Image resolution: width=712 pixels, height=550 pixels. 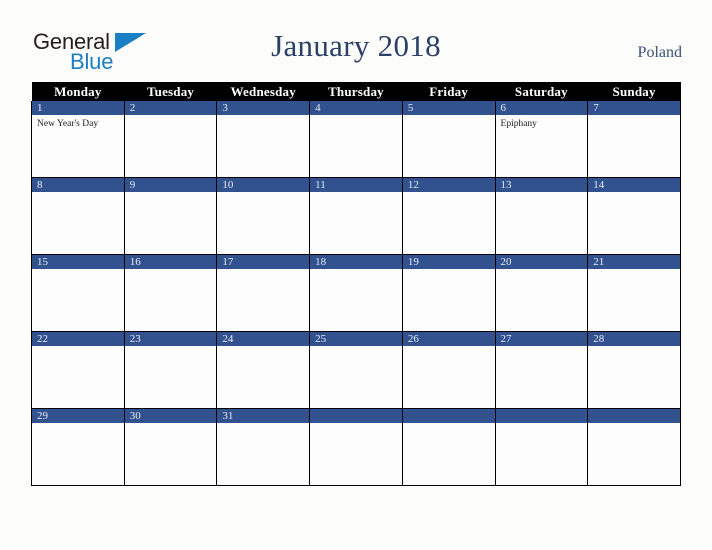 I want to click on event-label: Epiphany, so click(x=518, y=124).